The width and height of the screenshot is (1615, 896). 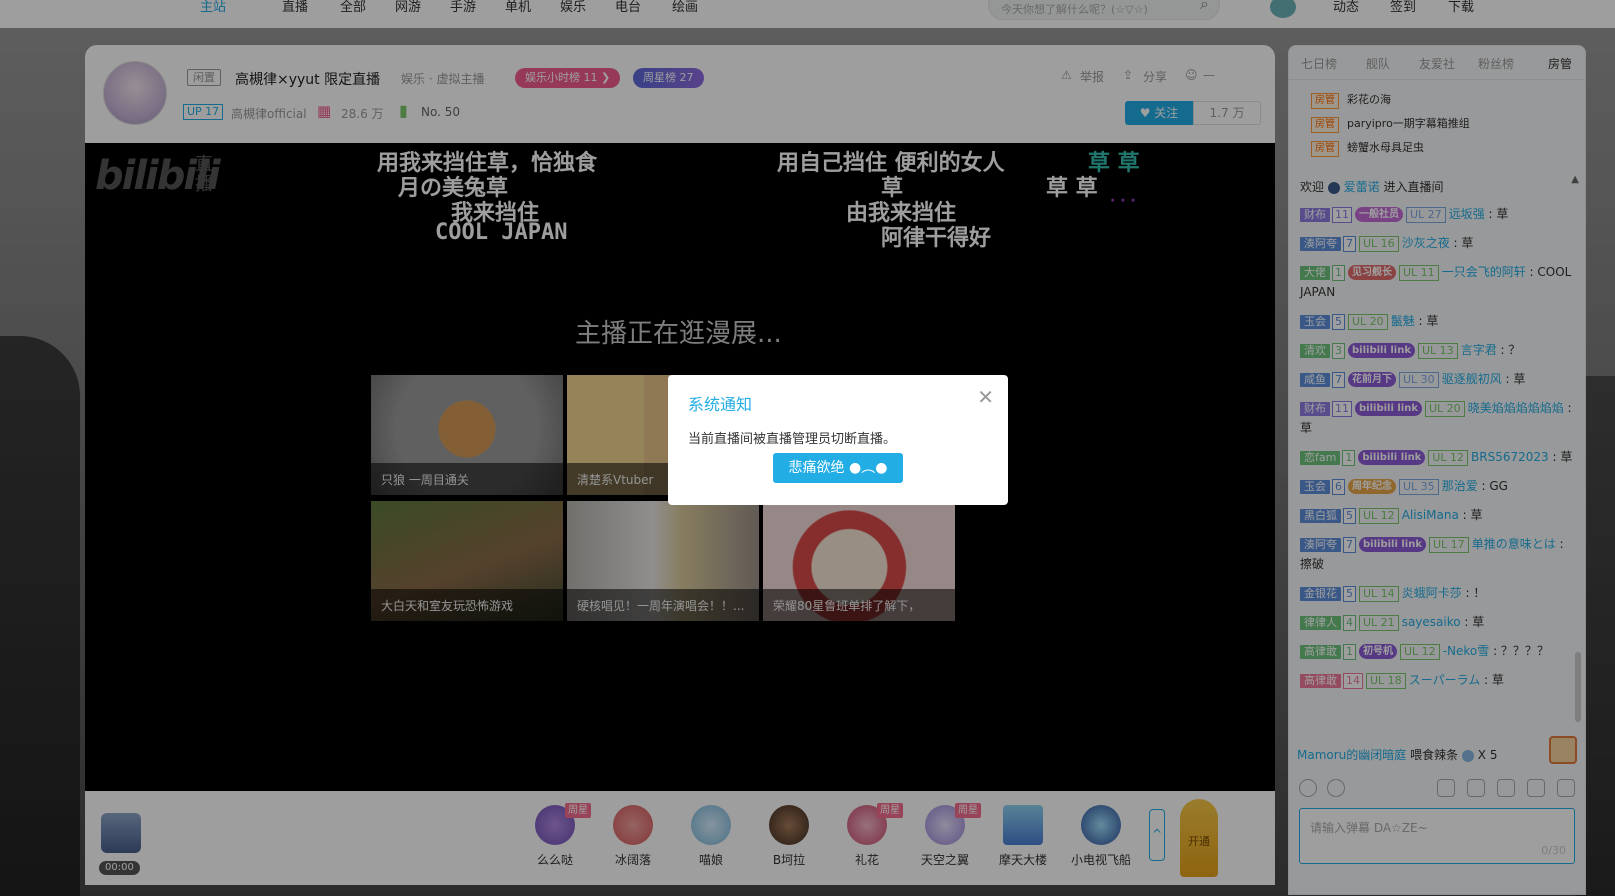 What do you see at coordinates (838, 468) in the screenshot?
I see `confirm-button: 悲痛欲绝 ●︵●` at bounding box center [838, 468].